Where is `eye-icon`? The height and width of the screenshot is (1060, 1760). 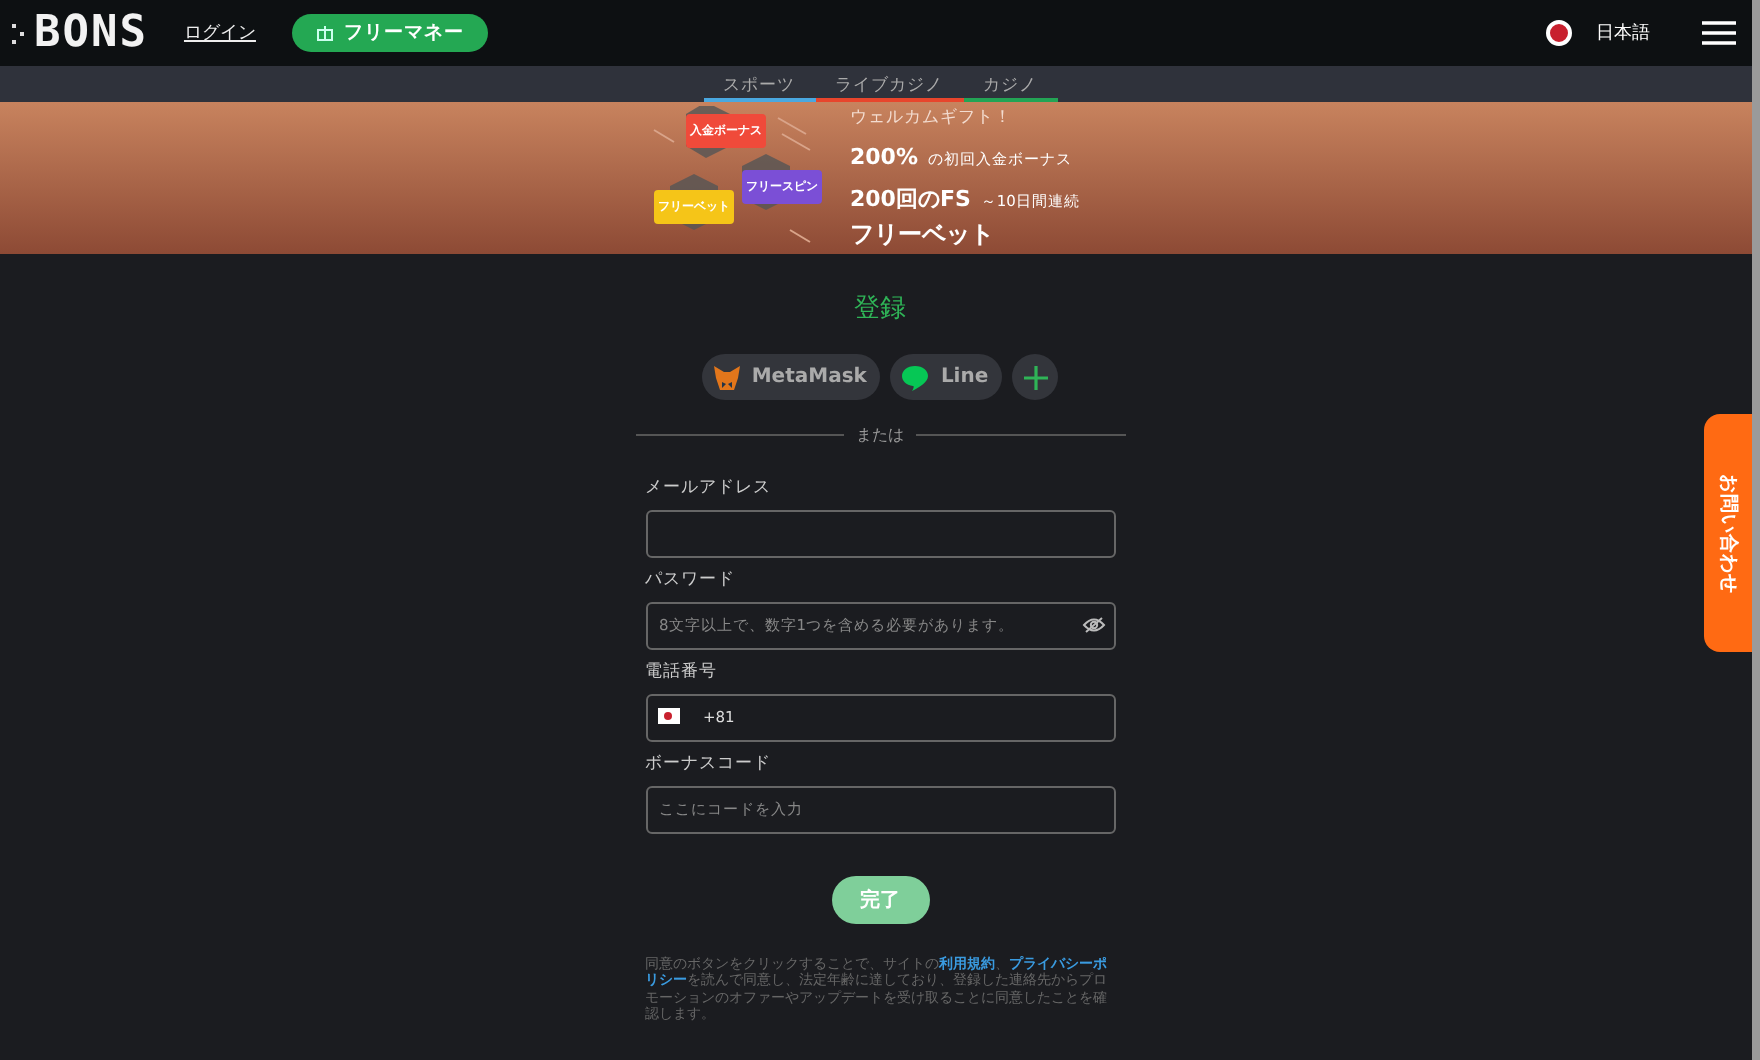
eye-icon is located at coordinates (1093, 624).